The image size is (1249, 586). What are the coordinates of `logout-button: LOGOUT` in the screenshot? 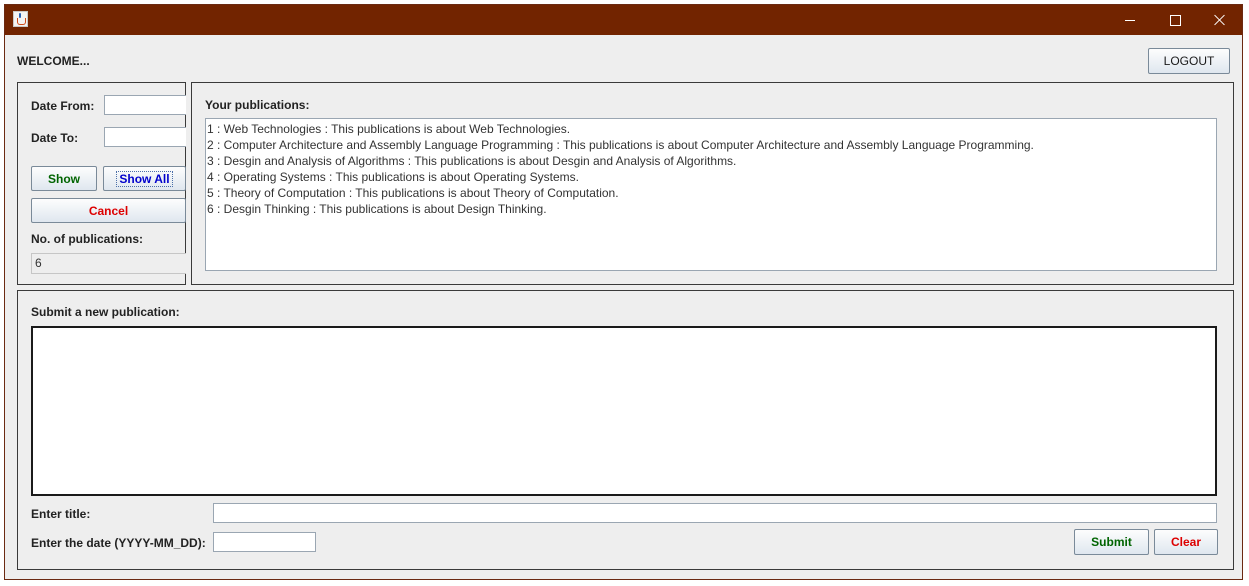 It's located at (1189, 61).